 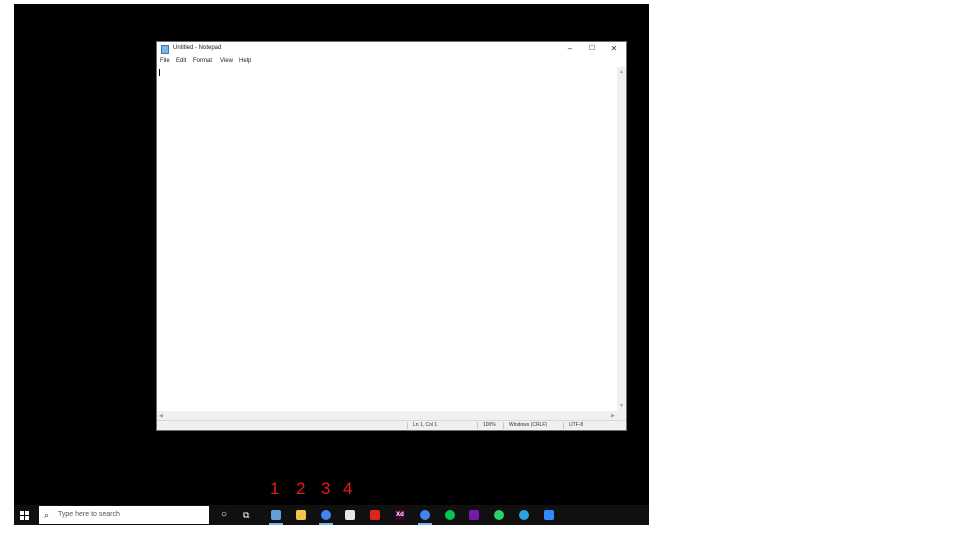 I want to click on taskbar: ⌕ Type here to search ○ ⧉ Xd, so click(x=331, y=515).